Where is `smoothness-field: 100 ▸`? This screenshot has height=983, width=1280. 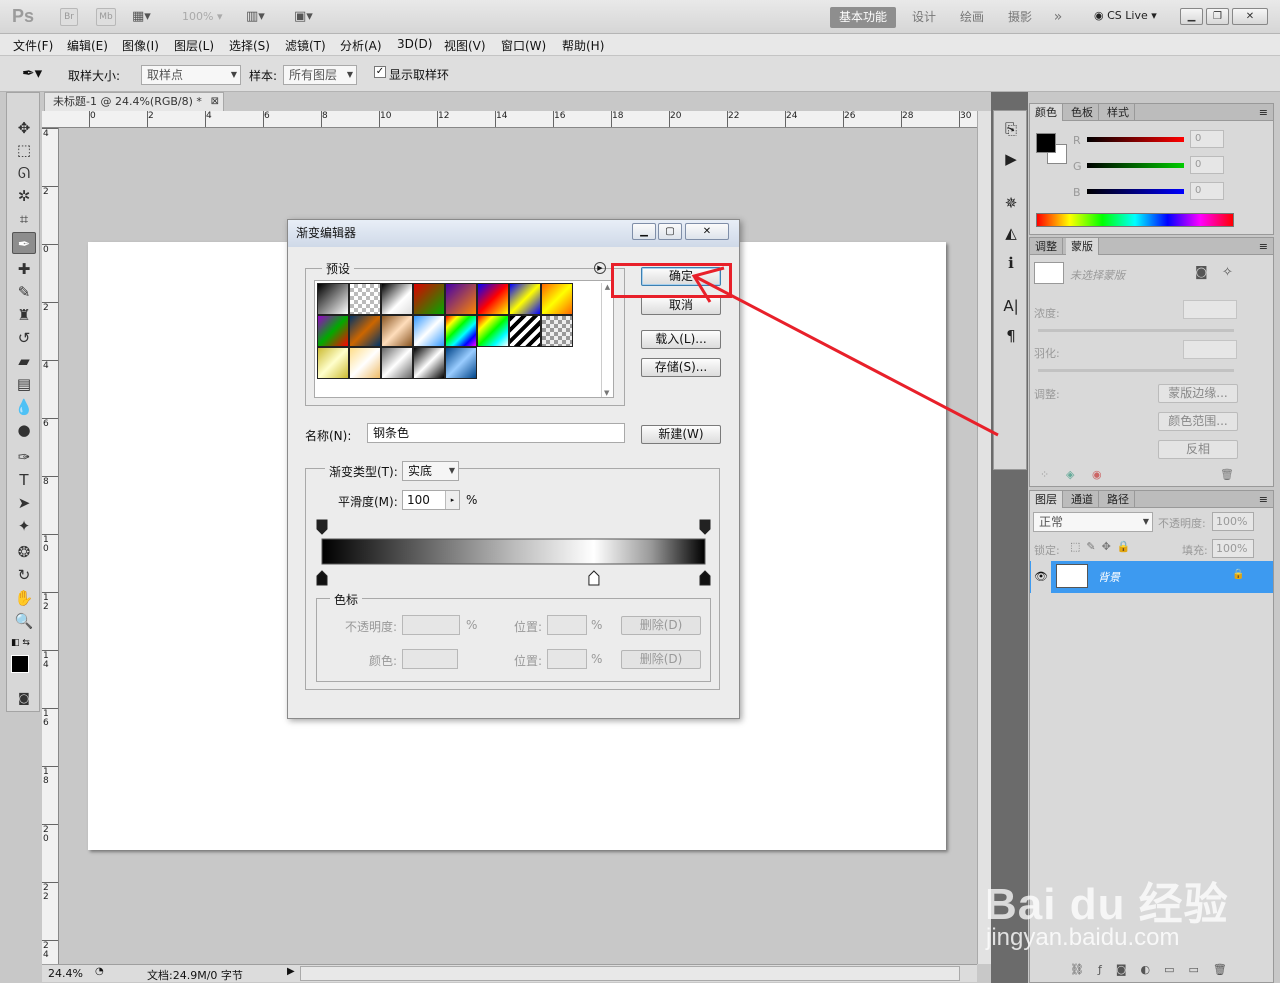 smoothness-field: 100 ▸ is located at coordinates (431, 500).